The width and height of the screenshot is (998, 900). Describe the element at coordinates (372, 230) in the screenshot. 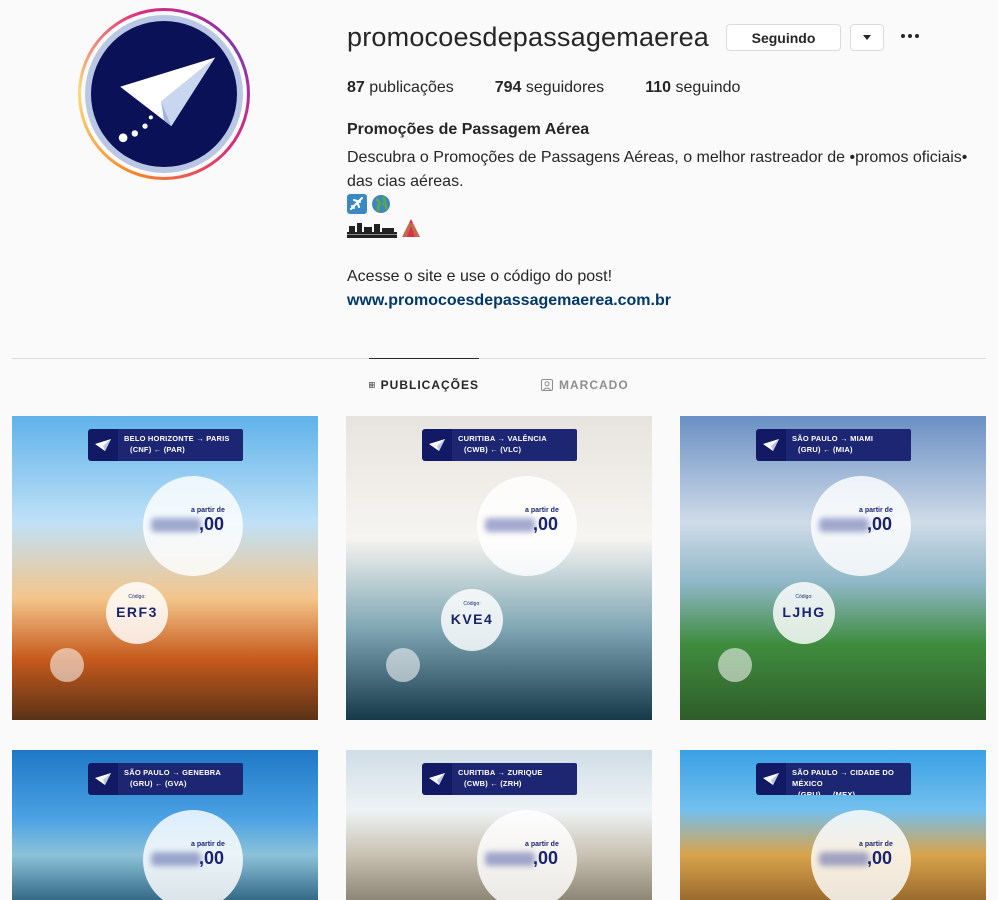

I see `cityscape-emoji-icon` at that location.